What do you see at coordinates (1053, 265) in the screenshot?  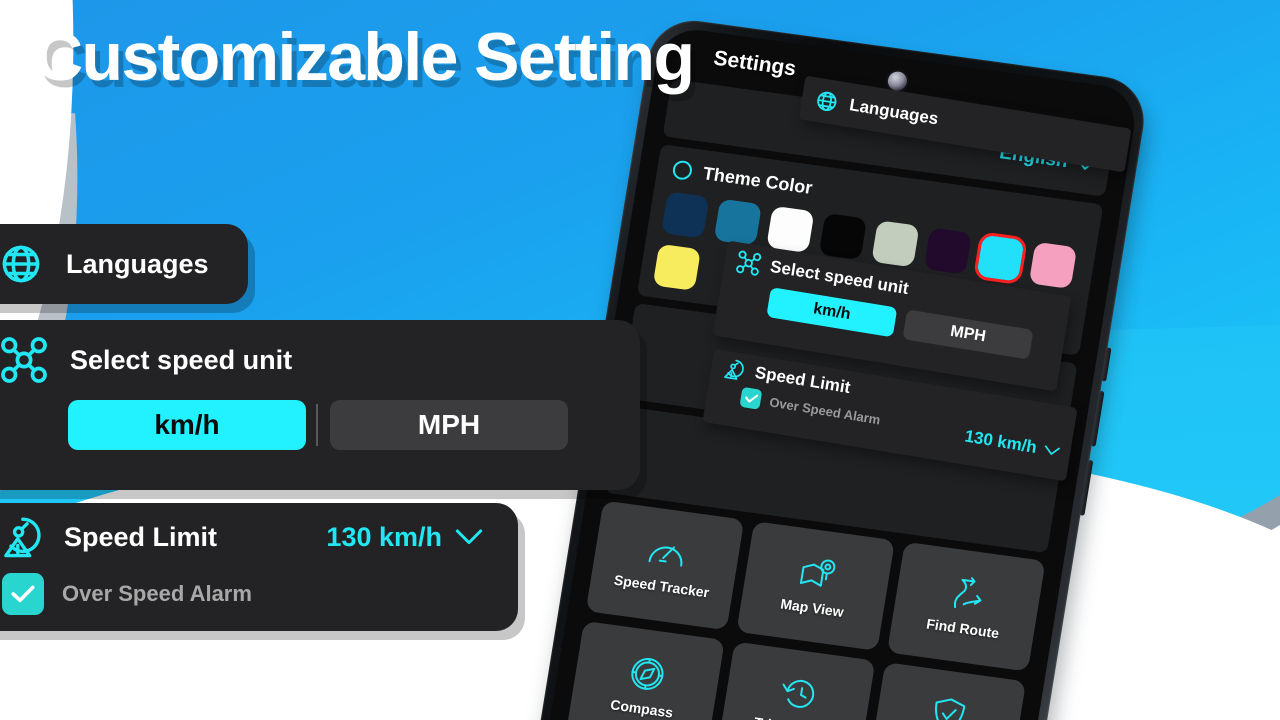 I see `theme-swatch-pink` at bounding box center [1053, 265].